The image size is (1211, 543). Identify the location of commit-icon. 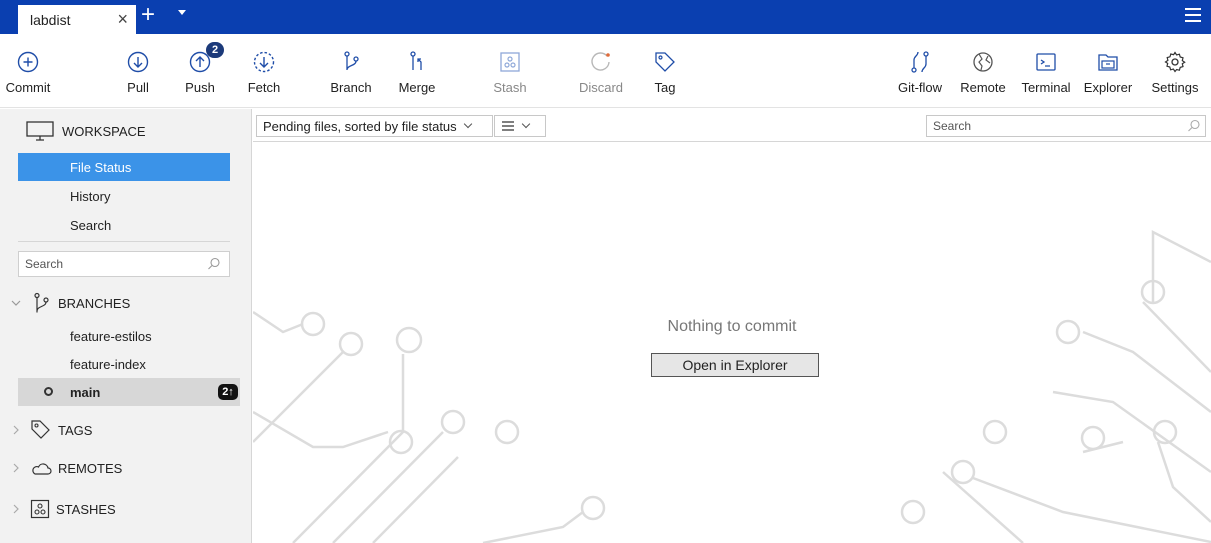
(28, 62).